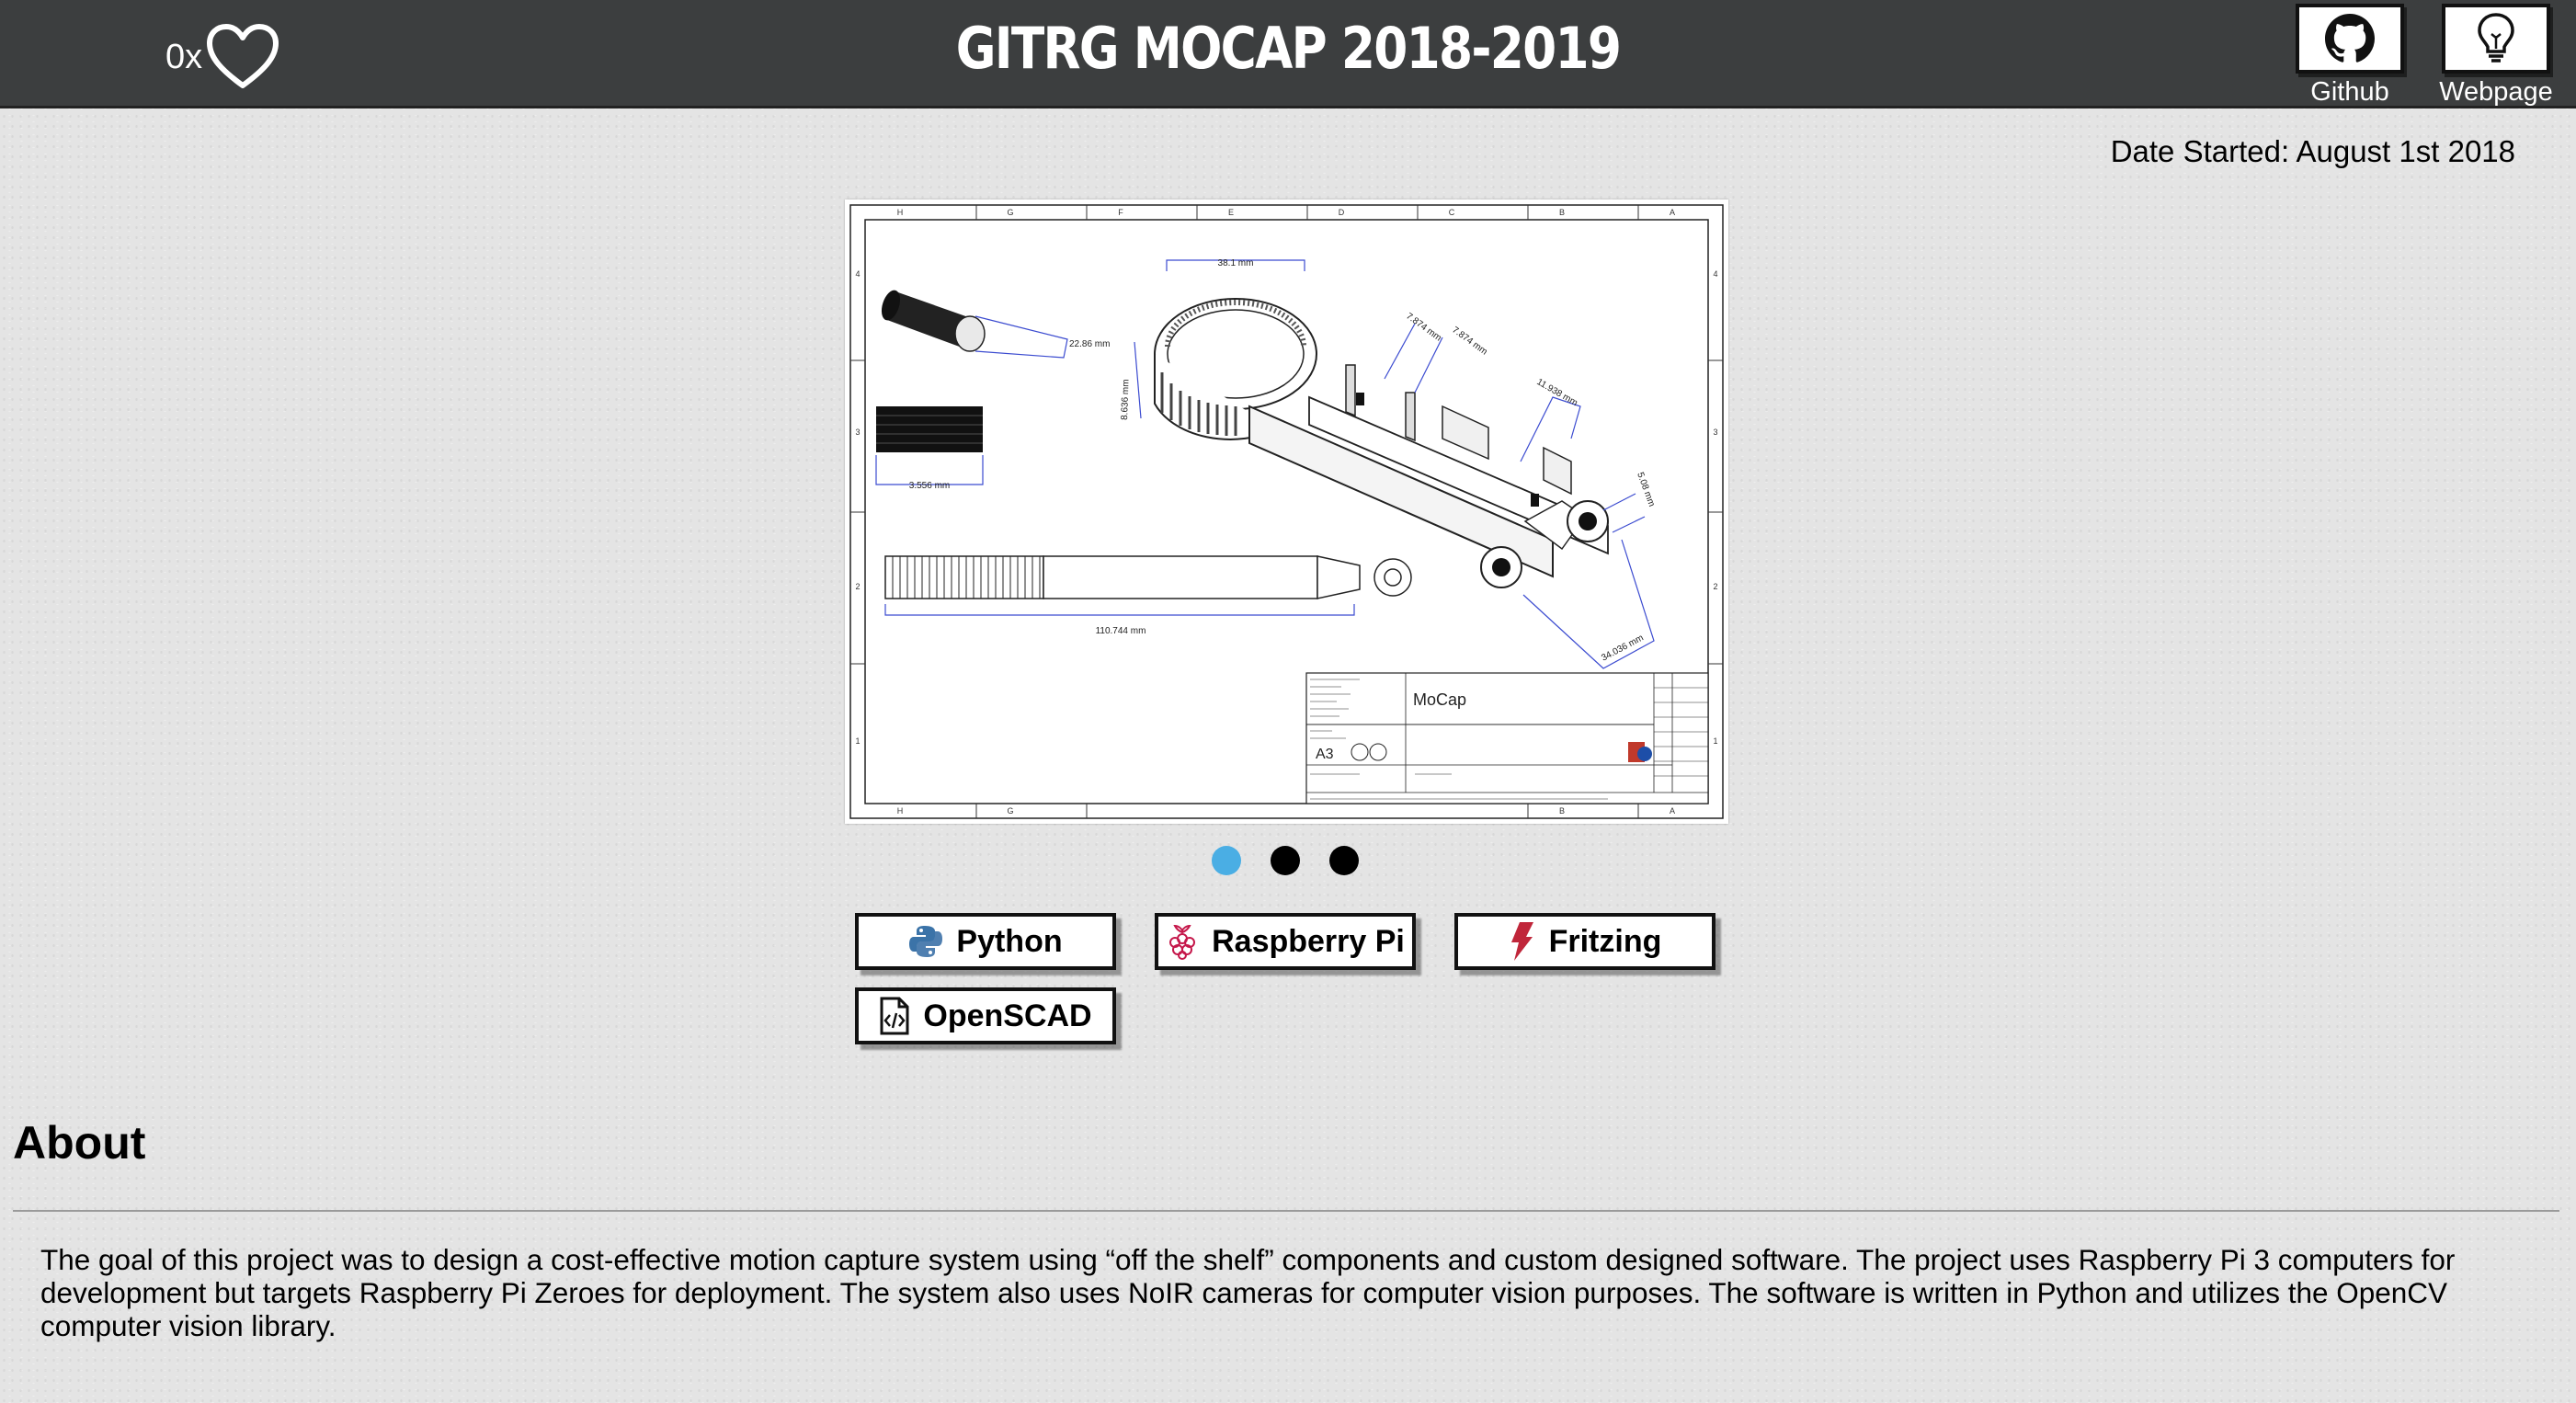 This screenshot has height=1403, width=2576. Describe the element at coordinates (1126, 399) in the screenshot. I see `dimension-label: 8.636 mm` at that location.